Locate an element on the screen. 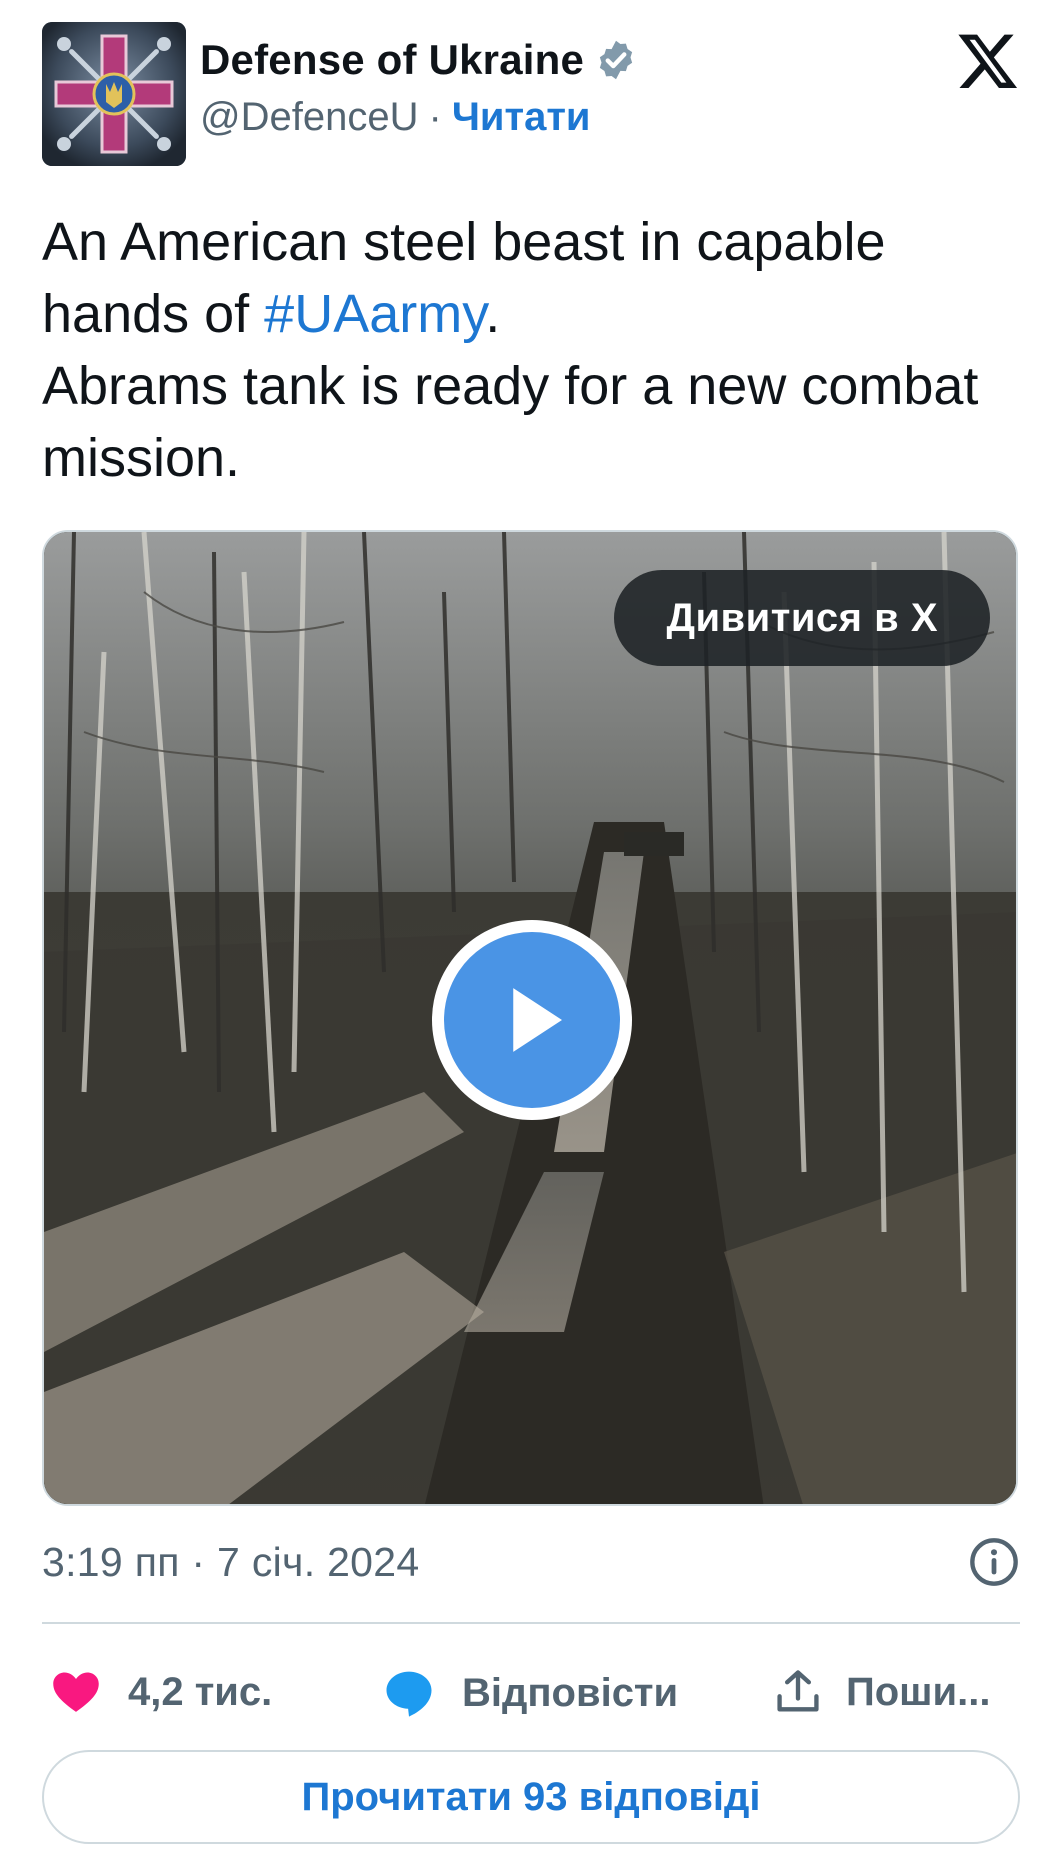 The height and width of the screenshot is (1865, 1059). reply-label: Відповісти is located at coordinates (570, 1692).